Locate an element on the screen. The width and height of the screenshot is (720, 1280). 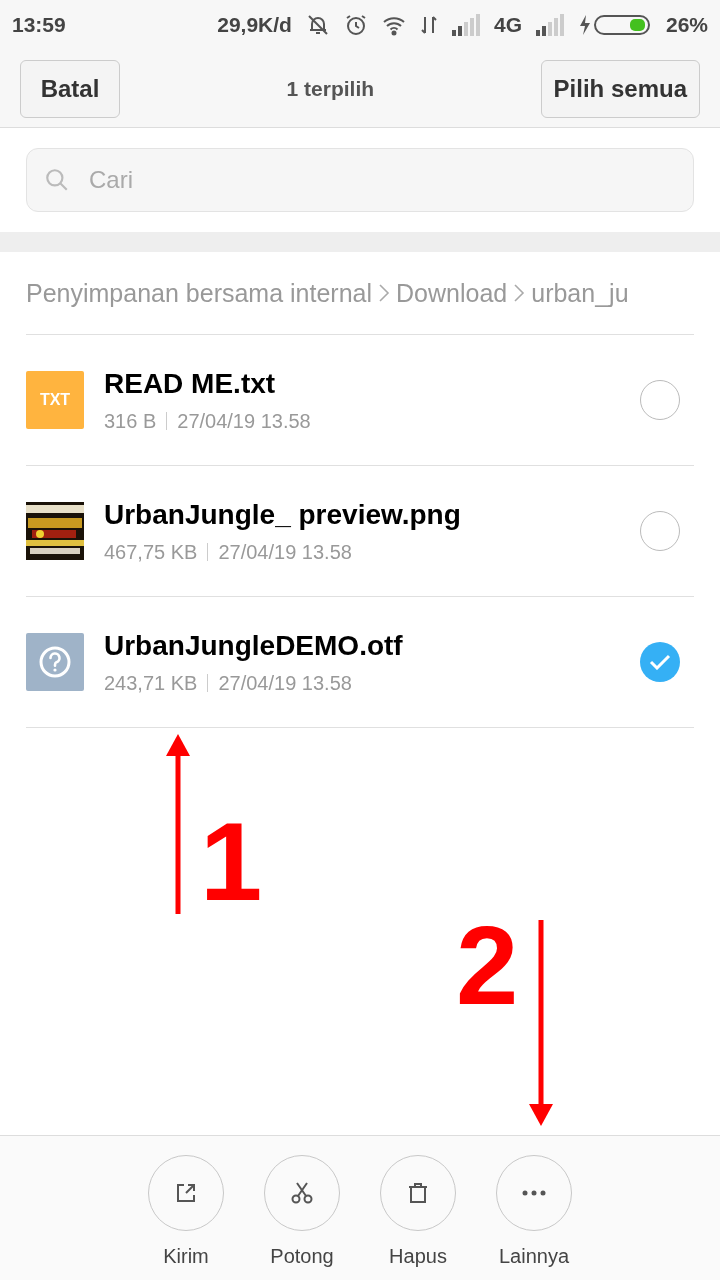
share-icon is located at coordinates (186, 1193).